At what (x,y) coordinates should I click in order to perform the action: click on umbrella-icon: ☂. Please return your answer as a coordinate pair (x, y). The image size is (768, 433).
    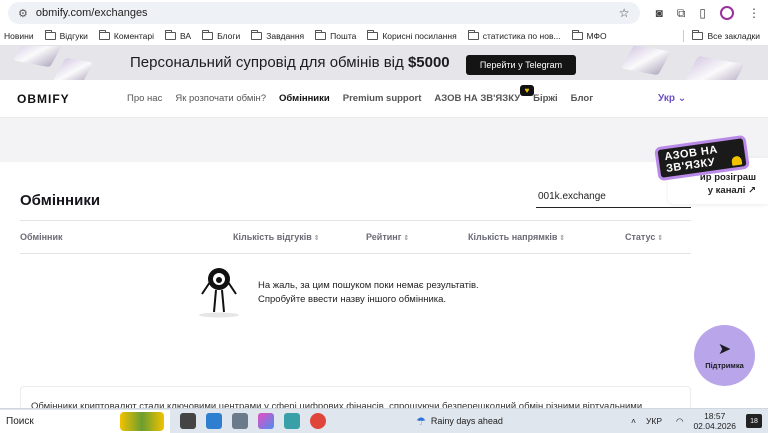
    Looking at the image, I should click on (421, 421).